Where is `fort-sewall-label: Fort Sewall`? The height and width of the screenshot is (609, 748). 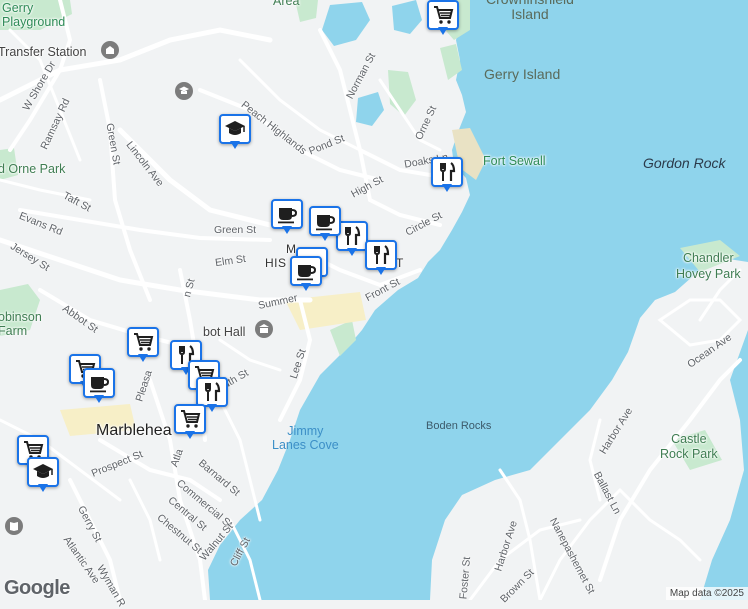
fort-sewall-label: Fort Sewall is located at coordinates (514, 161).